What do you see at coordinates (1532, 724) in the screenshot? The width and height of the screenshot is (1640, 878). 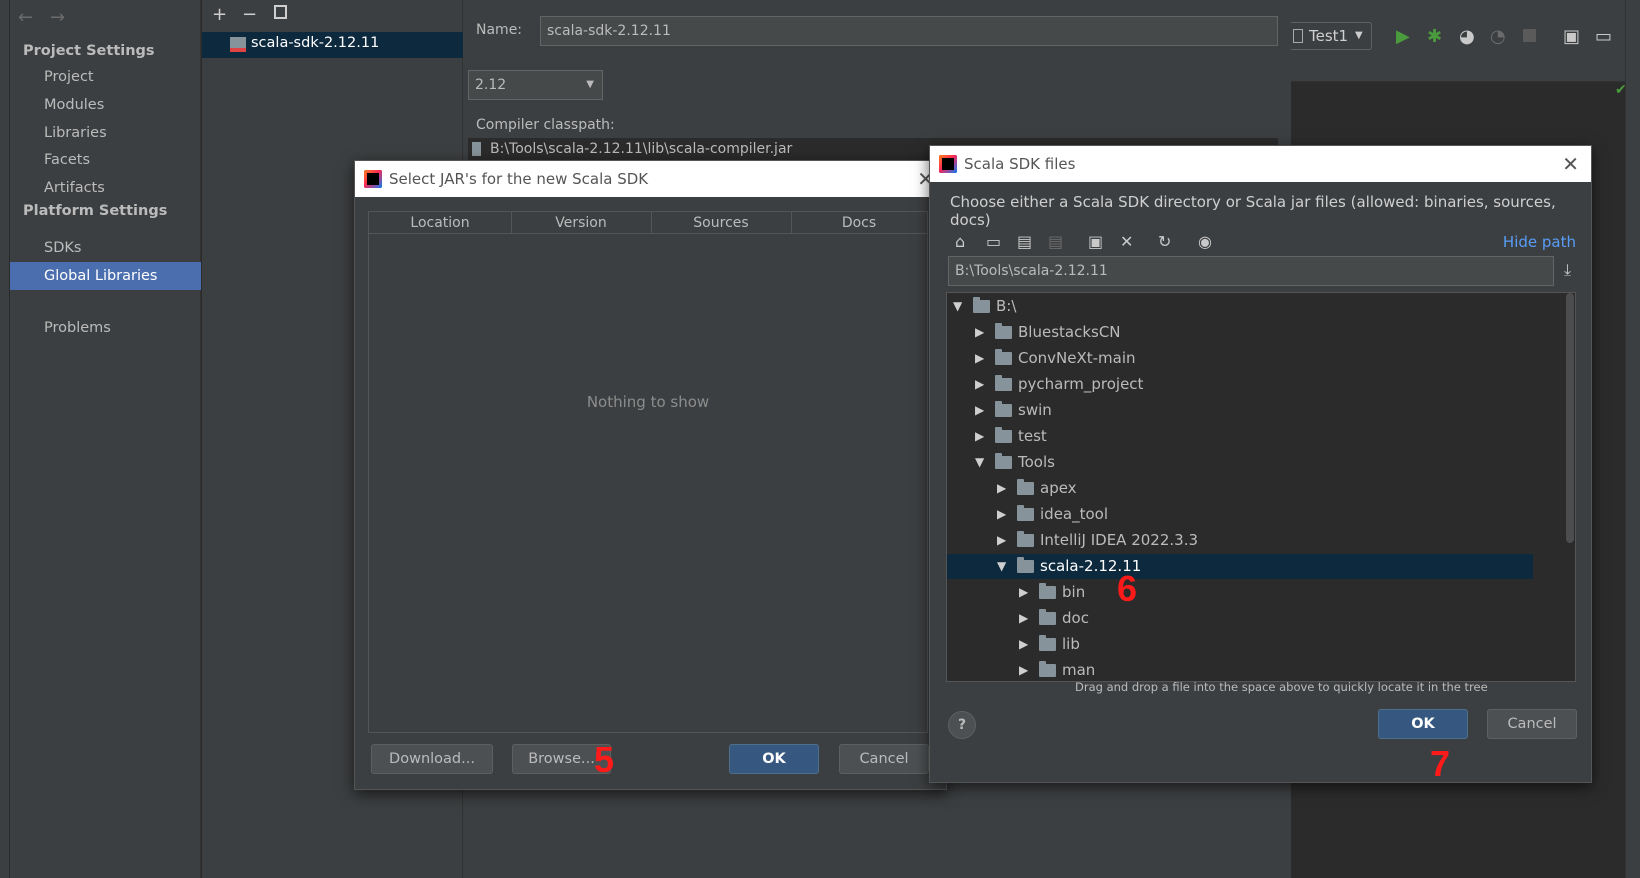 I see `files-cancel-button: Cancel` at bounding box center [1532, 724].